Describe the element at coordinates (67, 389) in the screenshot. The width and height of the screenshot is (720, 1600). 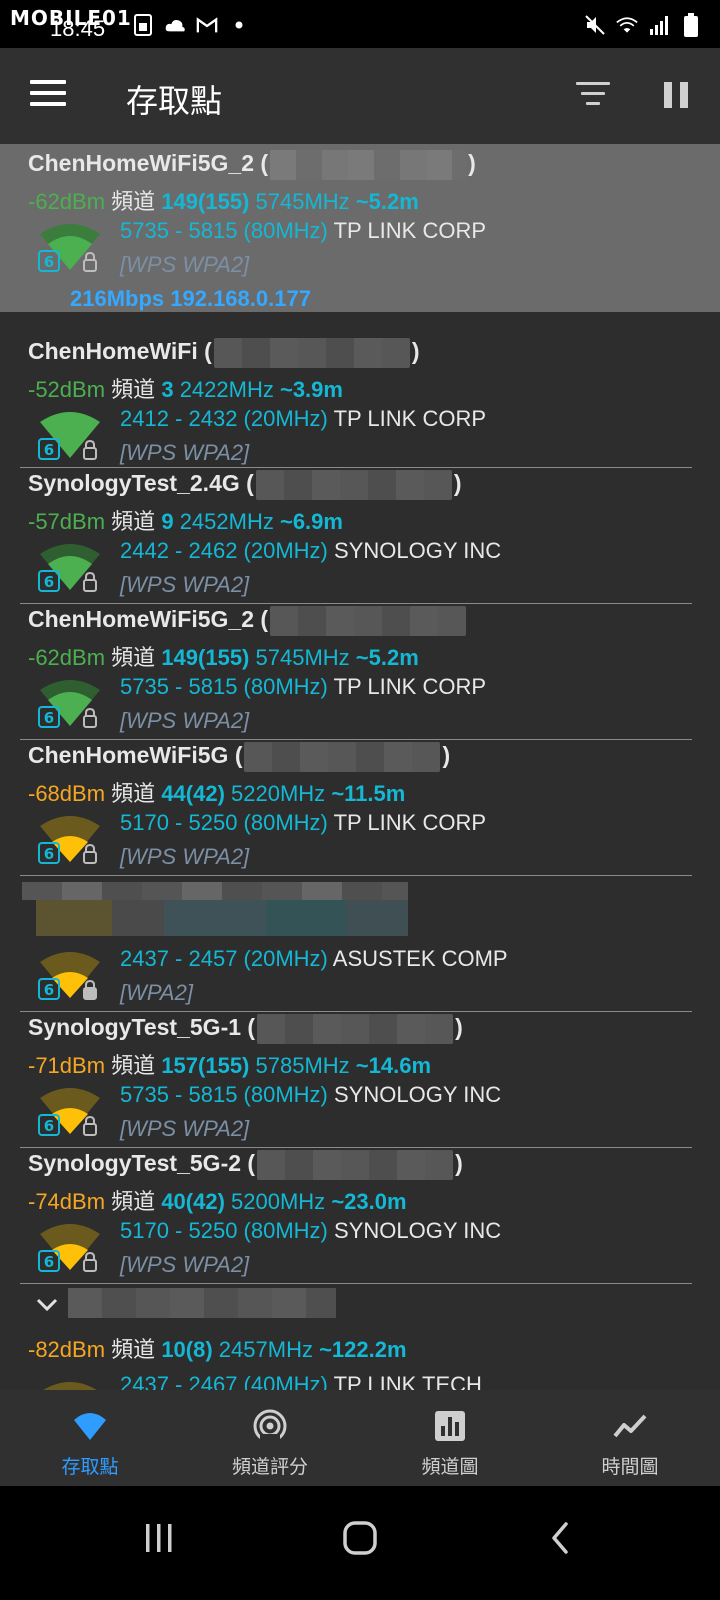
I see `ap-dbm: -52dBm` at that location.